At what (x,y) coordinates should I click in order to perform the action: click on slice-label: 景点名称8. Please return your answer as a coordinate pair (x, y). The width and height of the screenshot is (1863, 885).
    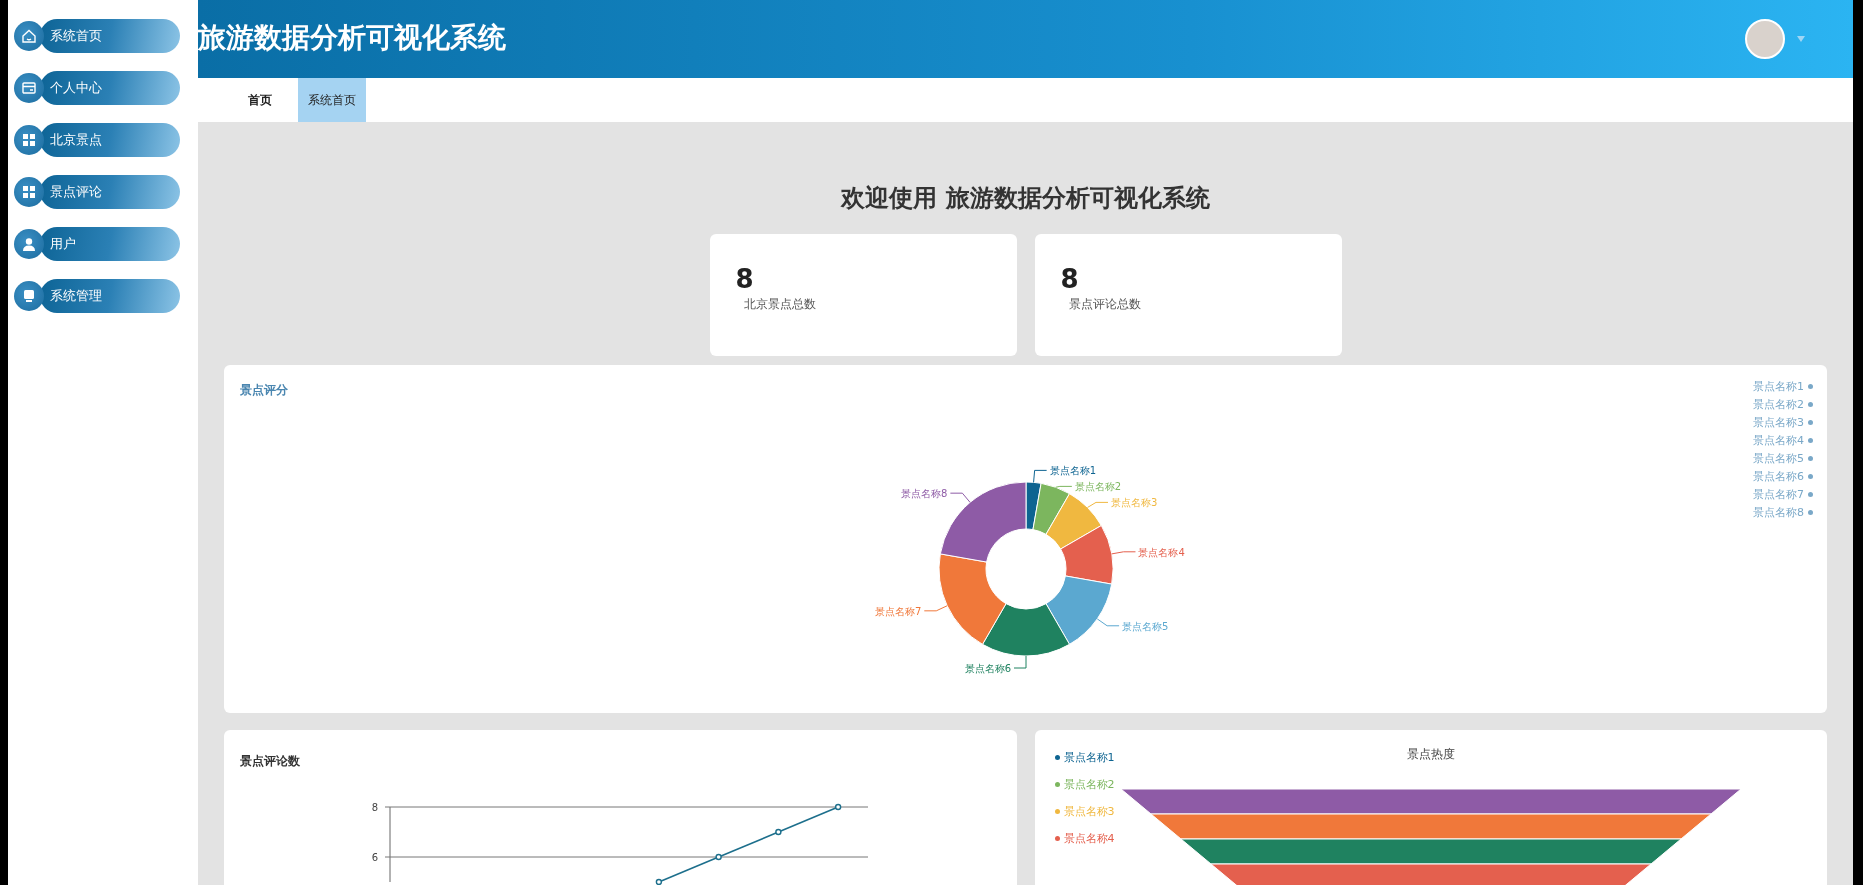
    Looking at the image, I should click on (923, 494).